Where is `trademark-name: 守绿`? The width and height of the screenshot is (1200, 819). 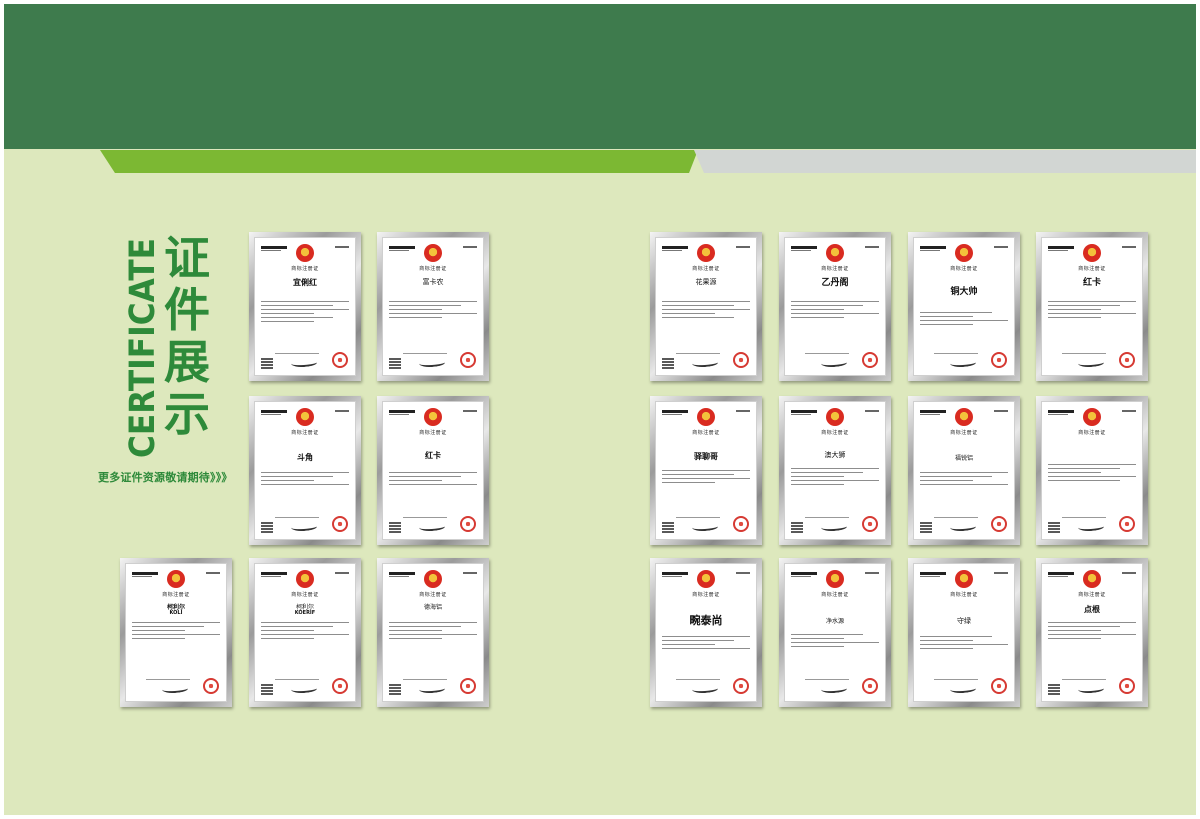 trademark-name: 守绿 is located at coordinates (964, 621).